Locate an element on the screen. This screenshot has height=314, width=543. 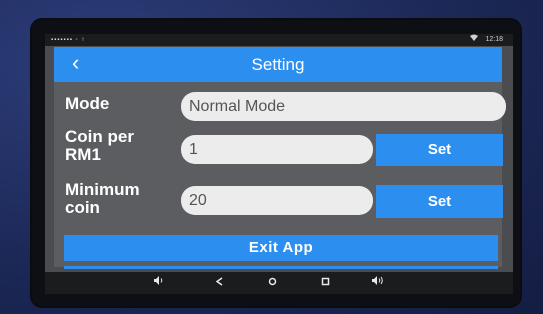
status-time: 12:18 is located at coordinates (494, 39).